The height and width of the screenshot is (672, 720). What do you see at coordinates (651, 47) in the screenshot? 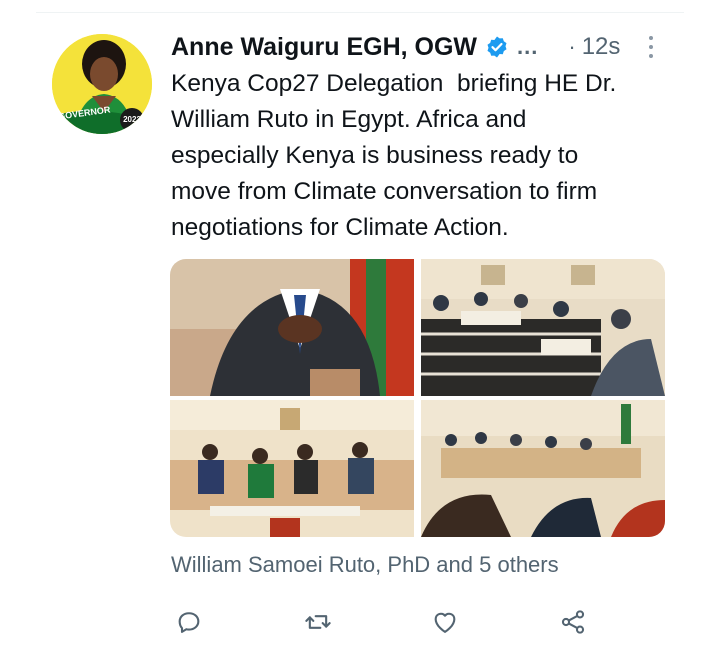
I see `more-options-icon` at bounding box center [651, 47].